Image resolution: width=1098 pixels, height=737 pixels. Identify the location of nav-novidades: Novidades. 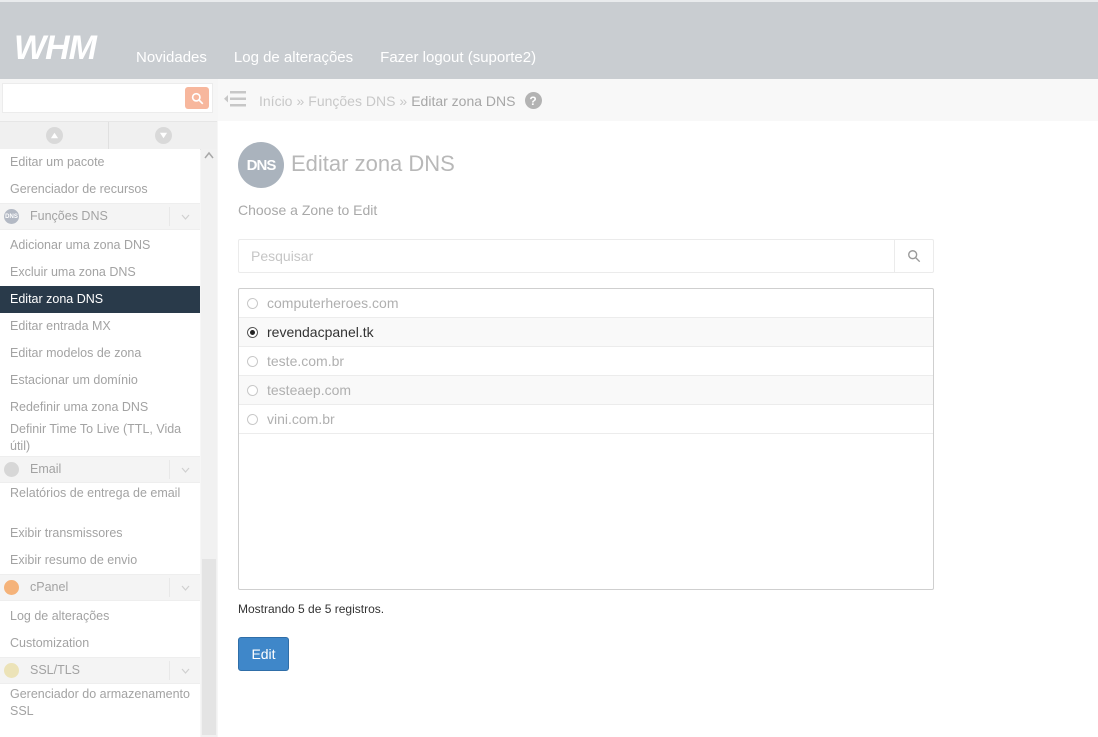
(171, 57).